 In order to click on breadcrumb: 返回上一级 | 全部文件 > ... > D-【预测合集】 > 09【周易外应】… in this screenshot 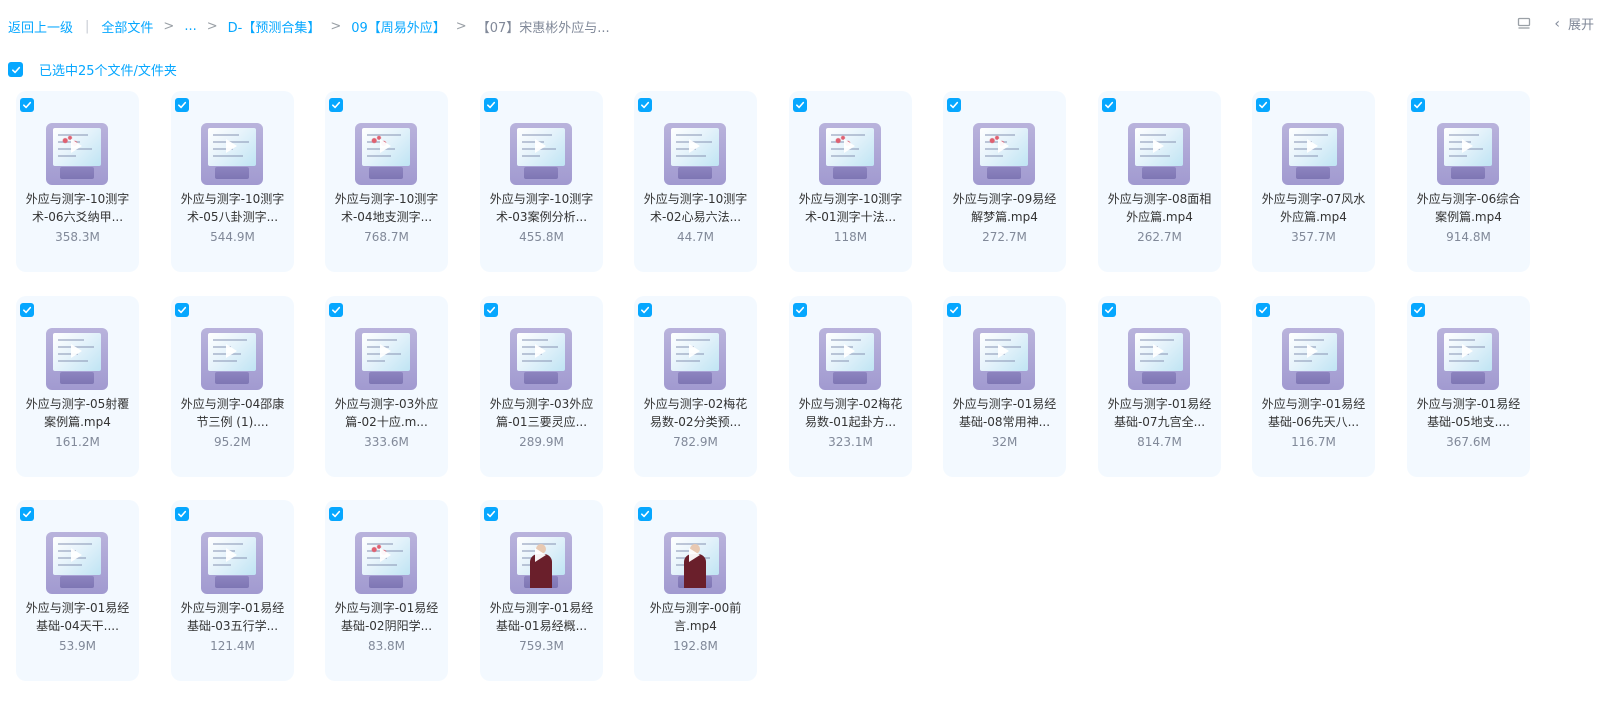, I will do `click(309, 26)`.